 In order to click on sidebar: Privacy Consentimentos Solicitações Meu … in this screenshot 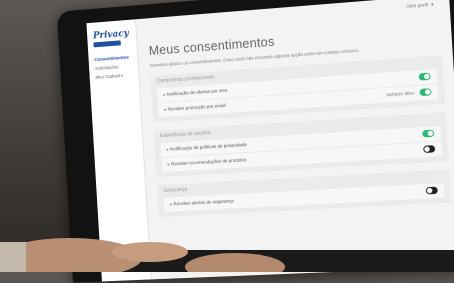, I will do `click(119, 150)`.